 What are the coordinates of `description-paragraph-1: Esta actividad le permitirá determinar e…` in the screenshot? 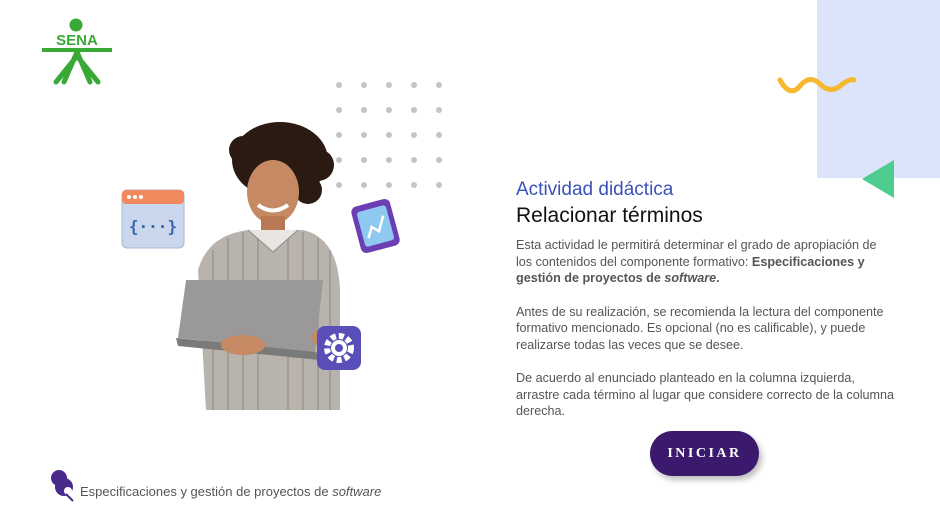 It's located at (696, 261).